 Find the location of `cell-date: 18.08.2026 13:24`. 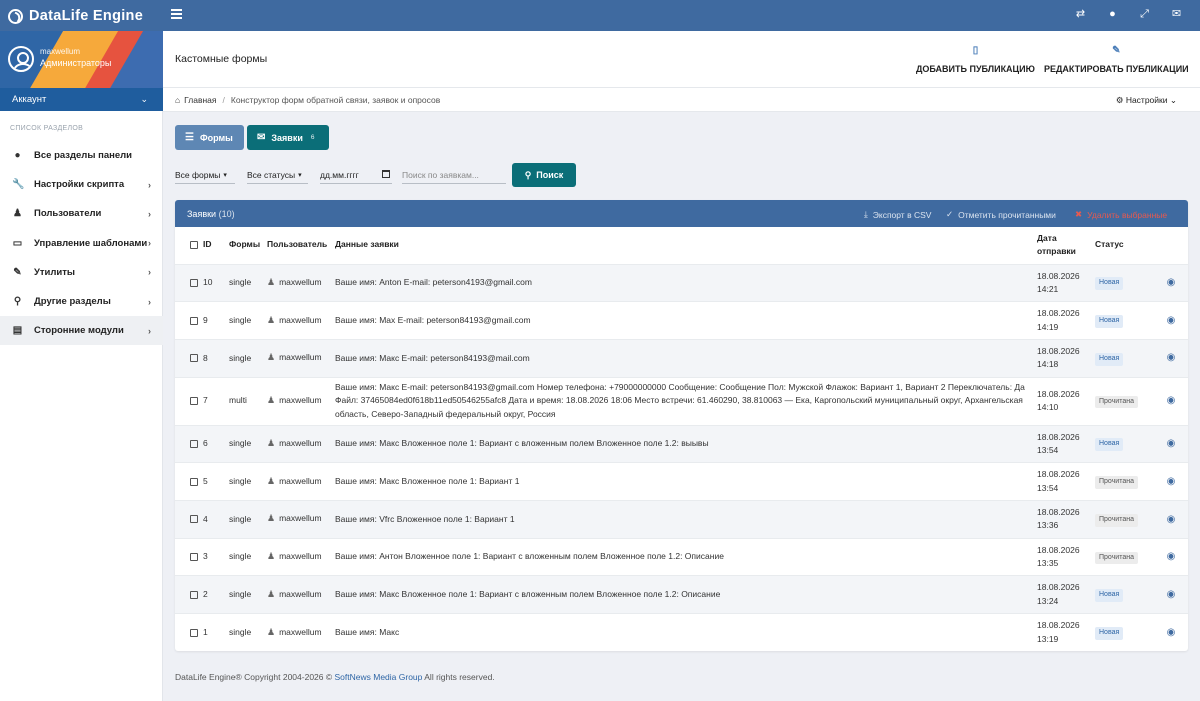

cell-date: 18.08.2026 13:24 is located at coordinates (1066, 595).